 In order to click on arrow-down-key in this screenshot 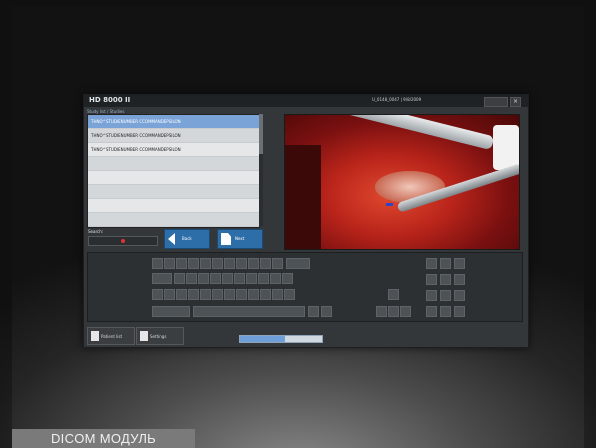, I will do `click(393, 311)`.